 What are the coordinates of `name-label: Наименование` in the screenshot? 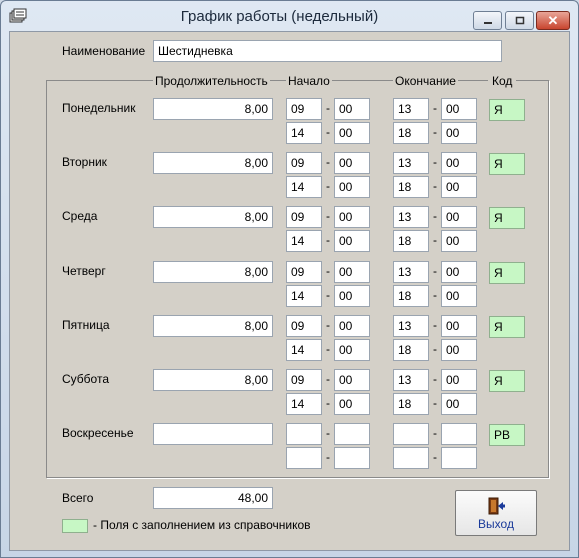 It's located at (104, 51).